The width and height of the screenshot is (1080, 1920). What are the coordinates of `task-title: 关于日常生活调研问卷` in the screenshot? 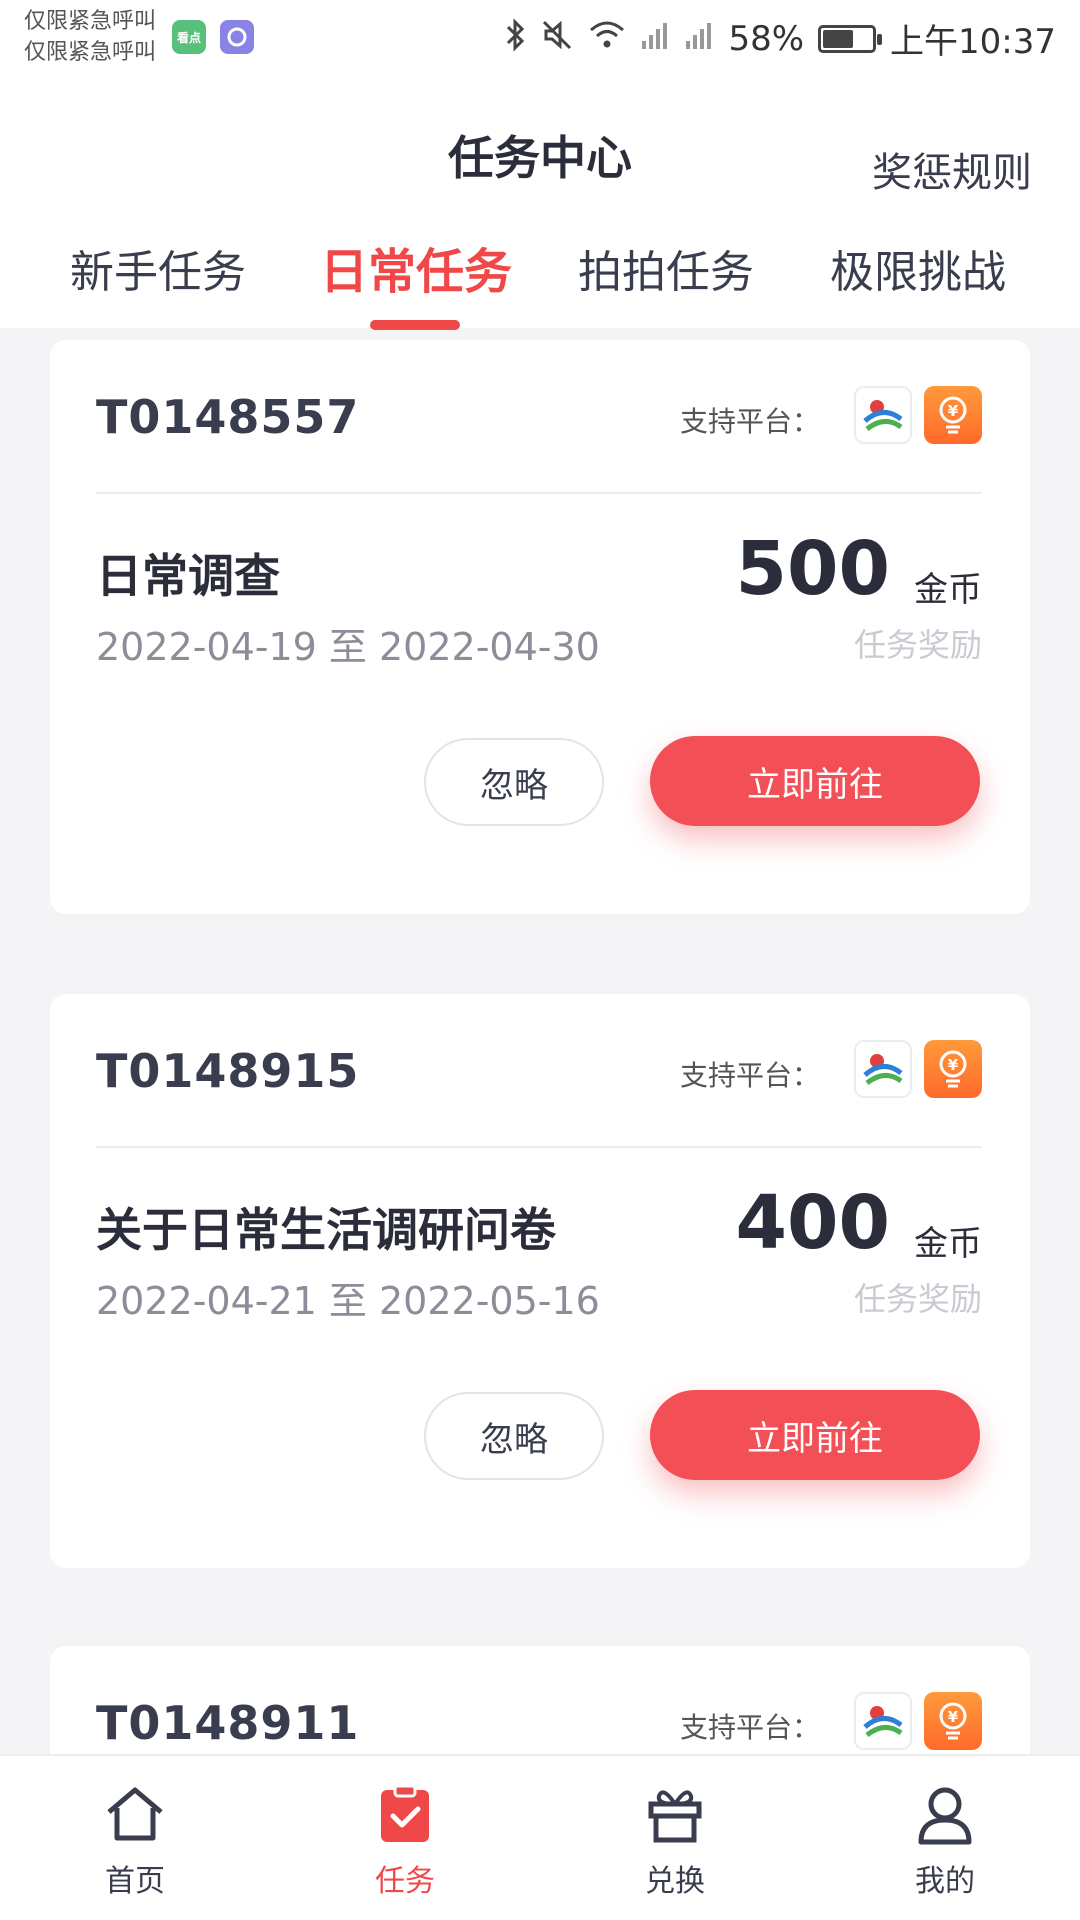 It's located at (326, 1230).